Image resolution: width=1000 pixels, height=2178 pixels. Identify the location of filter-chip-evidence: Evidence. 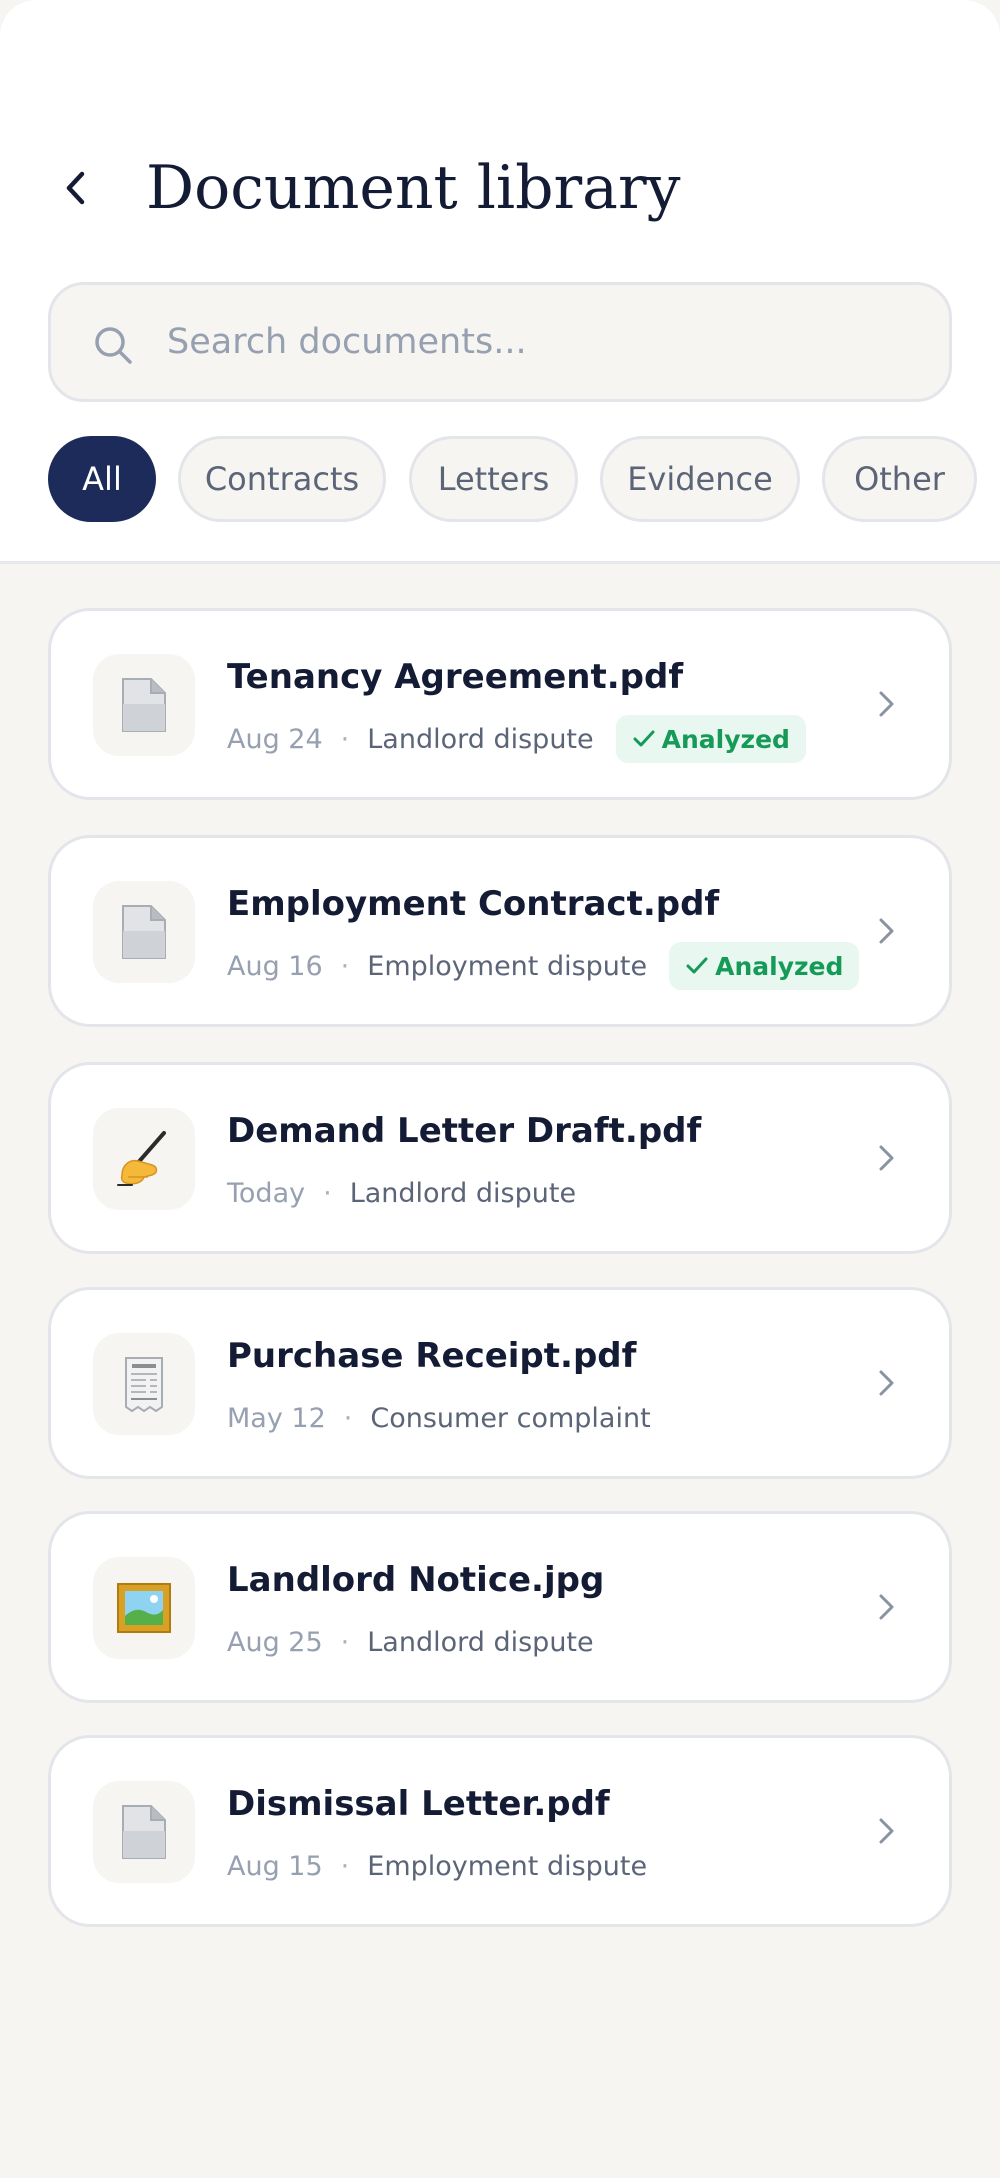
(700, 479).